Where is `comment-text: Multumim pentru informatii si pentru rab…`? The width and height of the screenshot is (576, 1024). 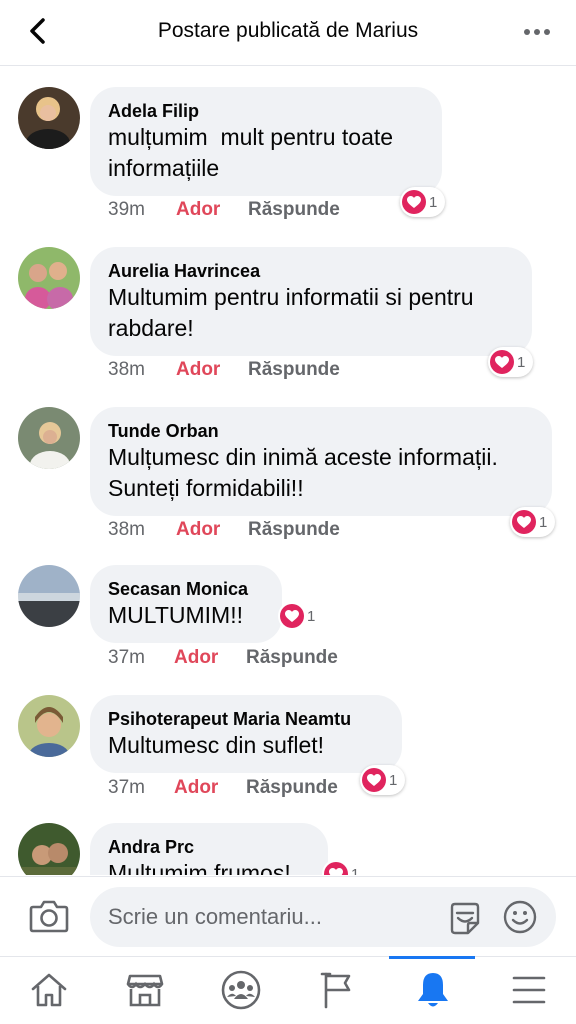 comment-text: Multumim pentru informatii si pentru rab… is located at coordinates (291, 312).